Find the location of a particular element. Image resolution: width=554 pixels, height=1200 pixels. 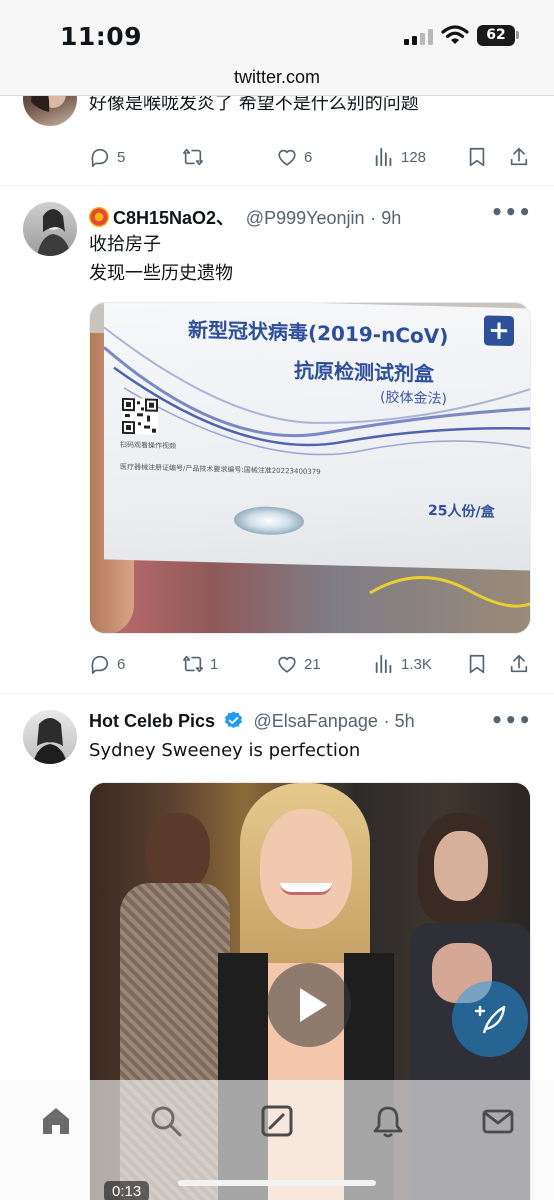

user-handle: @P999Yeonjin is located at coordinates (305, 218).